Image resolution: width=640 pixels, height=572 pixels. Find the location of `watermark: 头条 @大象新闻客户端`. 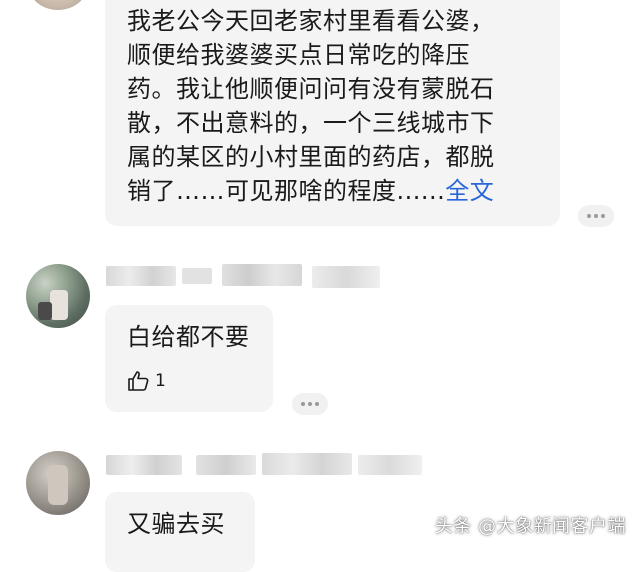

watermark: 头条 @大象新闻客户端 is located at coordinates (530, 526).